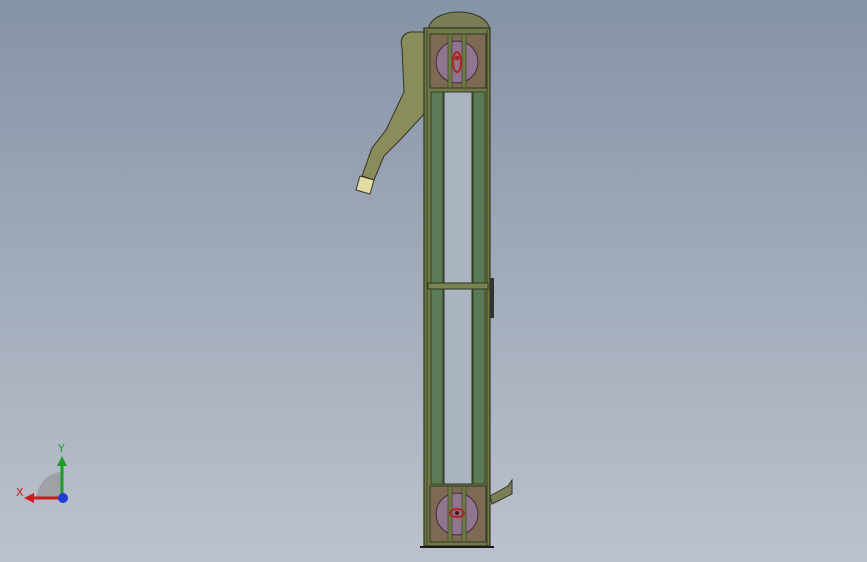 The height and width of the screenshot is (562, 867). Describe the element at coordinates (61, 448) in the screenshot. I see `y-axis-label: Y` at that location.